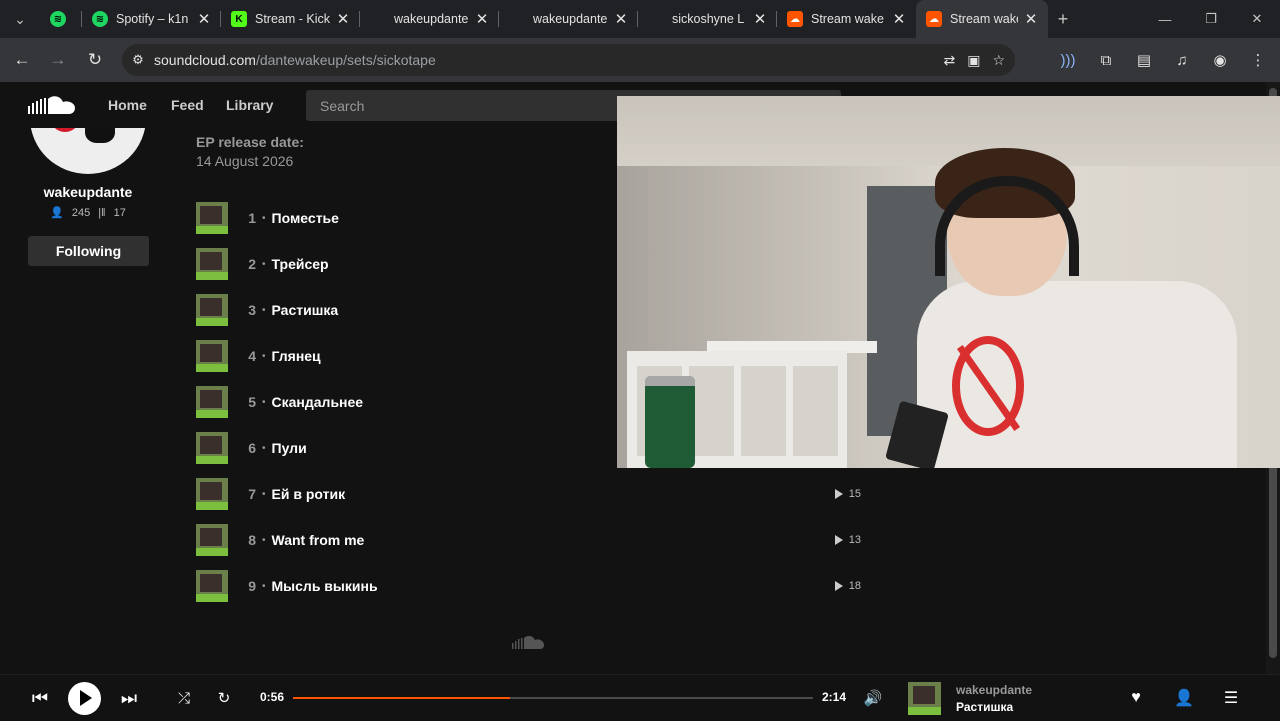  I want to click on soundcloud-icon: ☁, so click(795, 19).